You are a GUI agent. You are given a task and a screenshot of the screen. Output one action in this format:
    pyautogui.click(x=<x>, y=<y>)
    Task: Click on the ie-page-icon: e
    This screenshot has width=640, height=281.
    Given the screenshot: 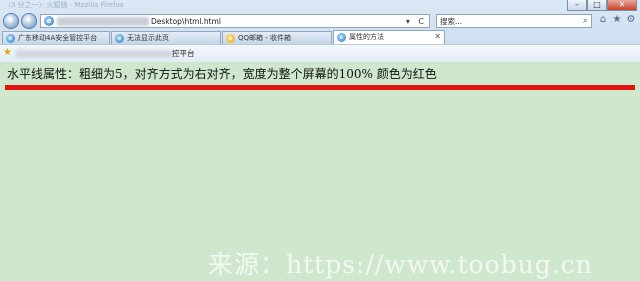 What is the action you would take?
    pyautogui.click(x=49, y=21)
    